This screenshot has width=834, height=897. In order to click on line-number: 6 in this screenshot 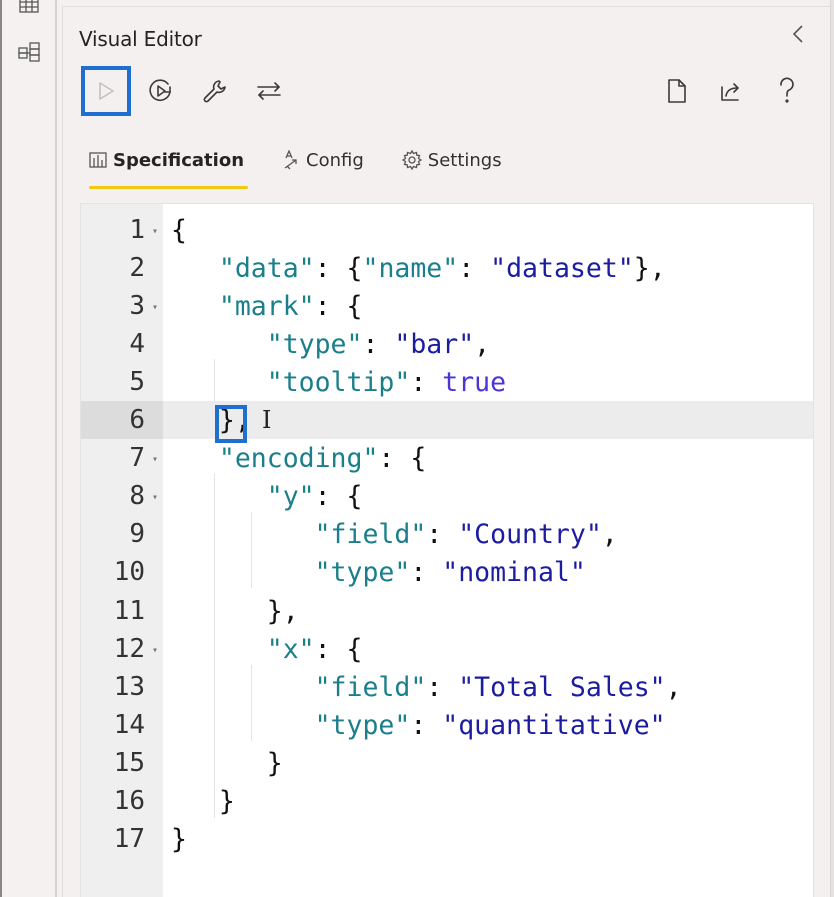, I will do `click(137, 420)`.